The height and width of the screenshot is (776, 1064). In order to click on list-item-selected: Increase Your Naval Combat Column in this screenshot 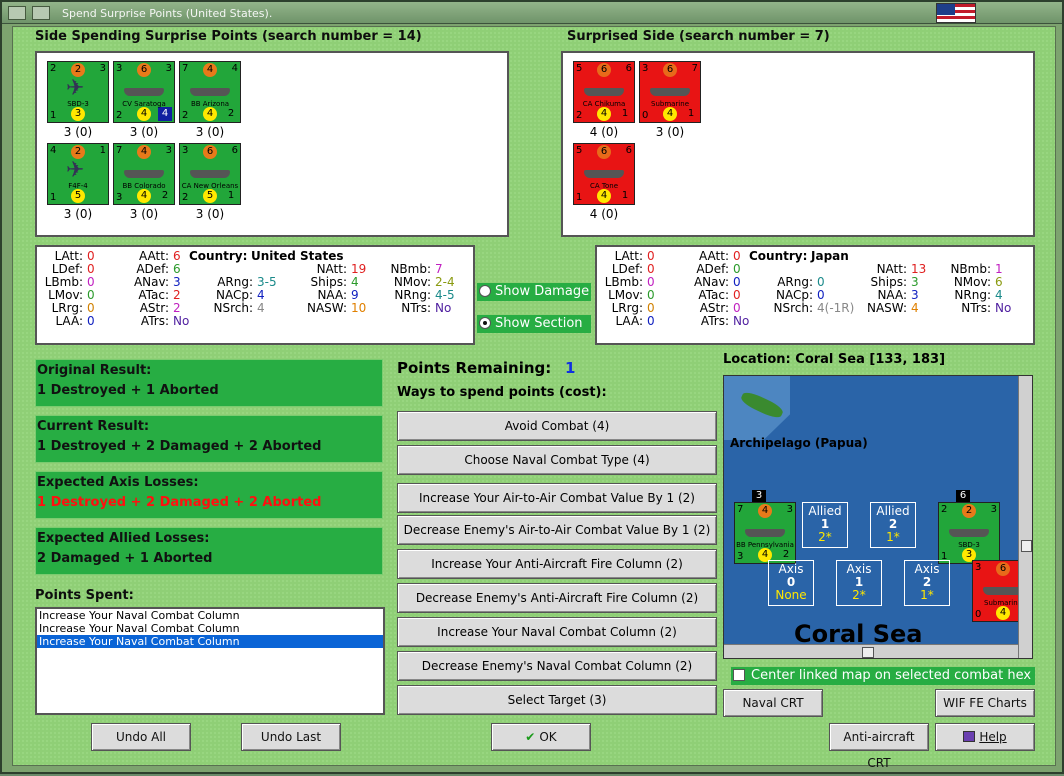, I will do `click(210, 641)`.